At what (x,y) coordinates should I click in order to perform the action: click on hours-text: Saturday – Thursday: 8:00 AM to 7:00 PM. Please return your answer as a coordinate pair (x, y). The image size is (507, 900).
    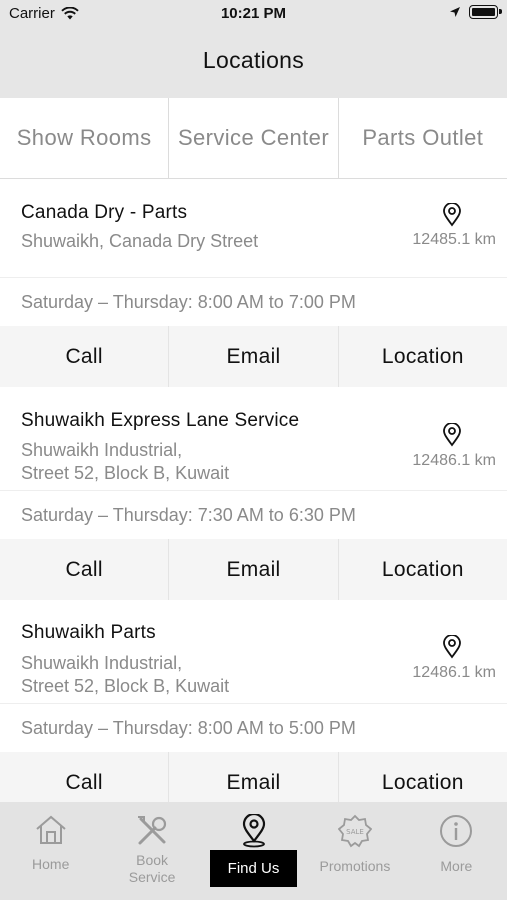
    Looking at the image, I should click on (188, 302).